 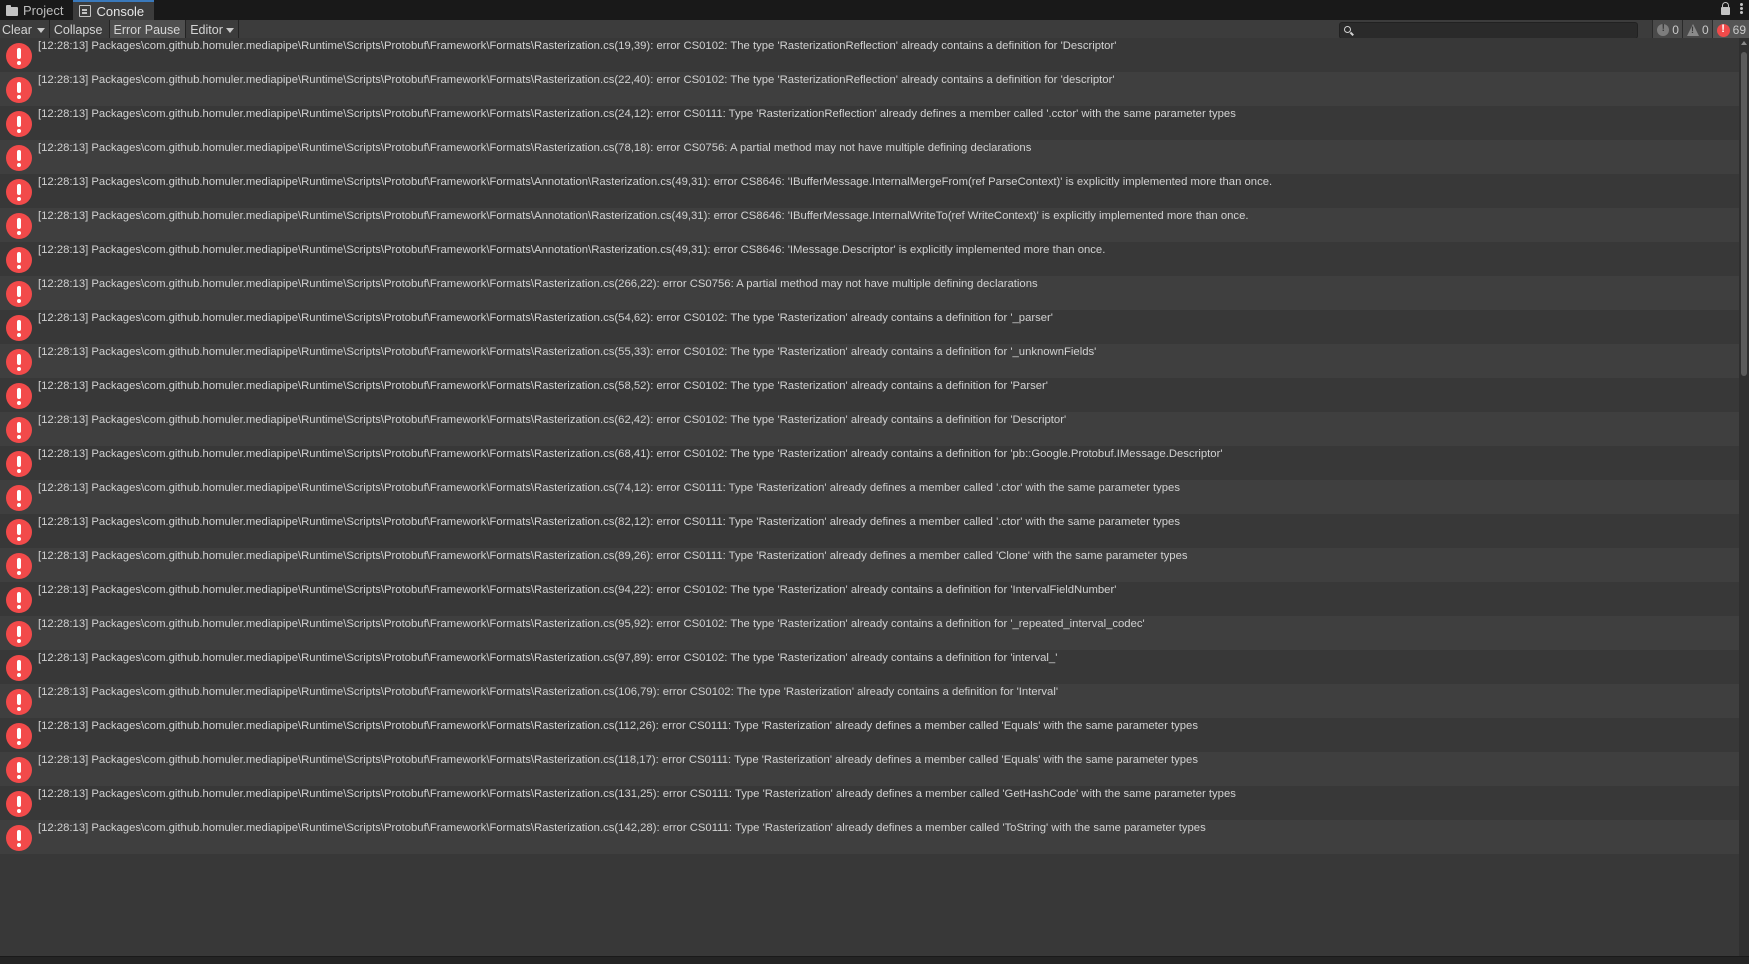 What do you see at coordinates (1675, 30) in the screenshot?
I see `info-count: 0` at bounding box center [1675, 30].